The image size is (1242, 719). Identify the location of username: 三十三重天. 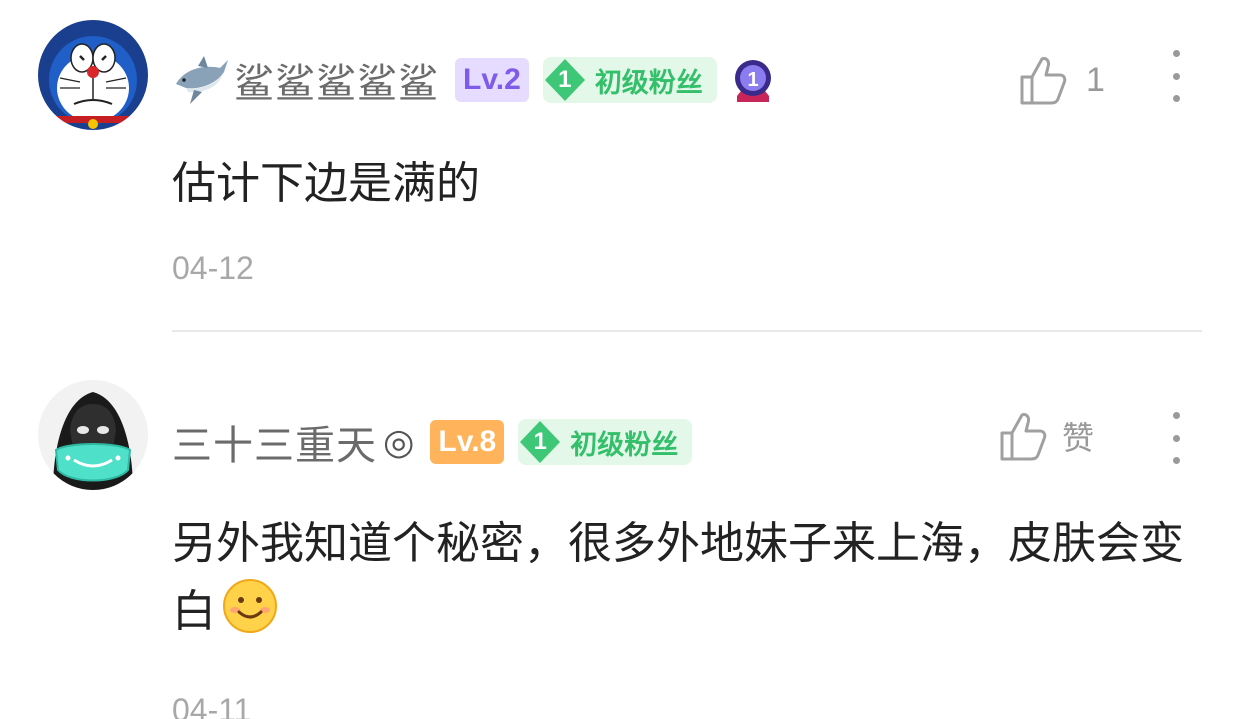
(274, 442).